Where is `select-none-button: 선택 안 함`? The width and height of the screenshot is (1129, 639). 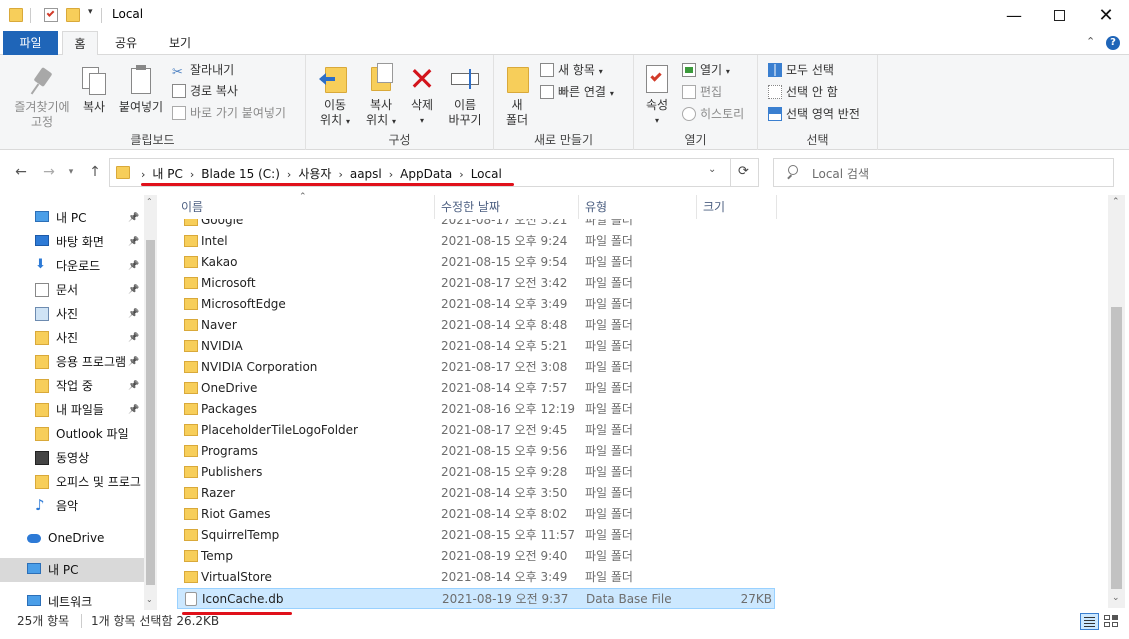 select-none-button: 선택 안 함 is located at coordinates (803, 92).